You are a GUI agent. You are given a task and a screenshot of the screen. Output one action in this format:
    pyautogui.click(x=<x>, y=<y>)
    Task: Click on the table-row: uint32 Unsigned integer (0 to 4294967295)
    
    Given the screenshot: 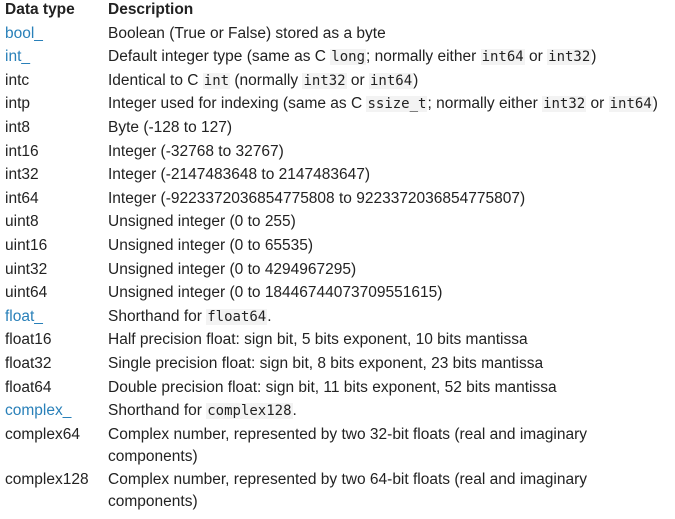 What is the action you would take?
    pyautogui.click(x=337, y=269)
    